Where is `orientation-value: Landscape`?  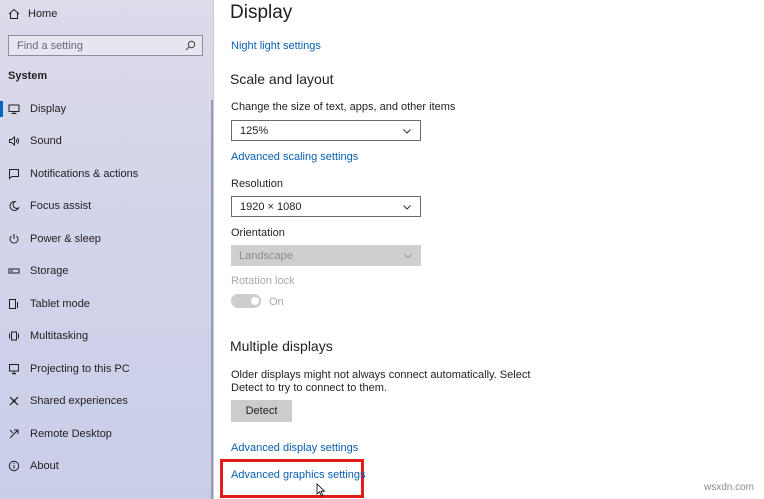
orientation-value: Landscape is located at coordinates (266, 255).